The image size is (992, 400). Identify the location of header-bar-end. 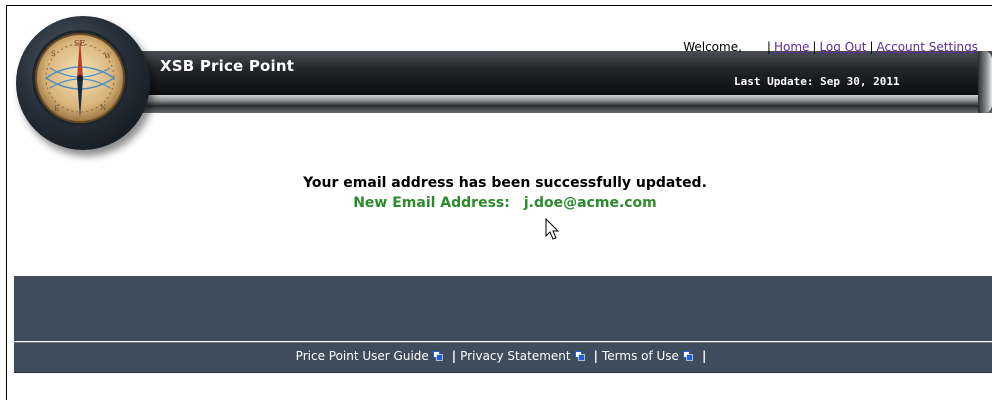
(985, 82).